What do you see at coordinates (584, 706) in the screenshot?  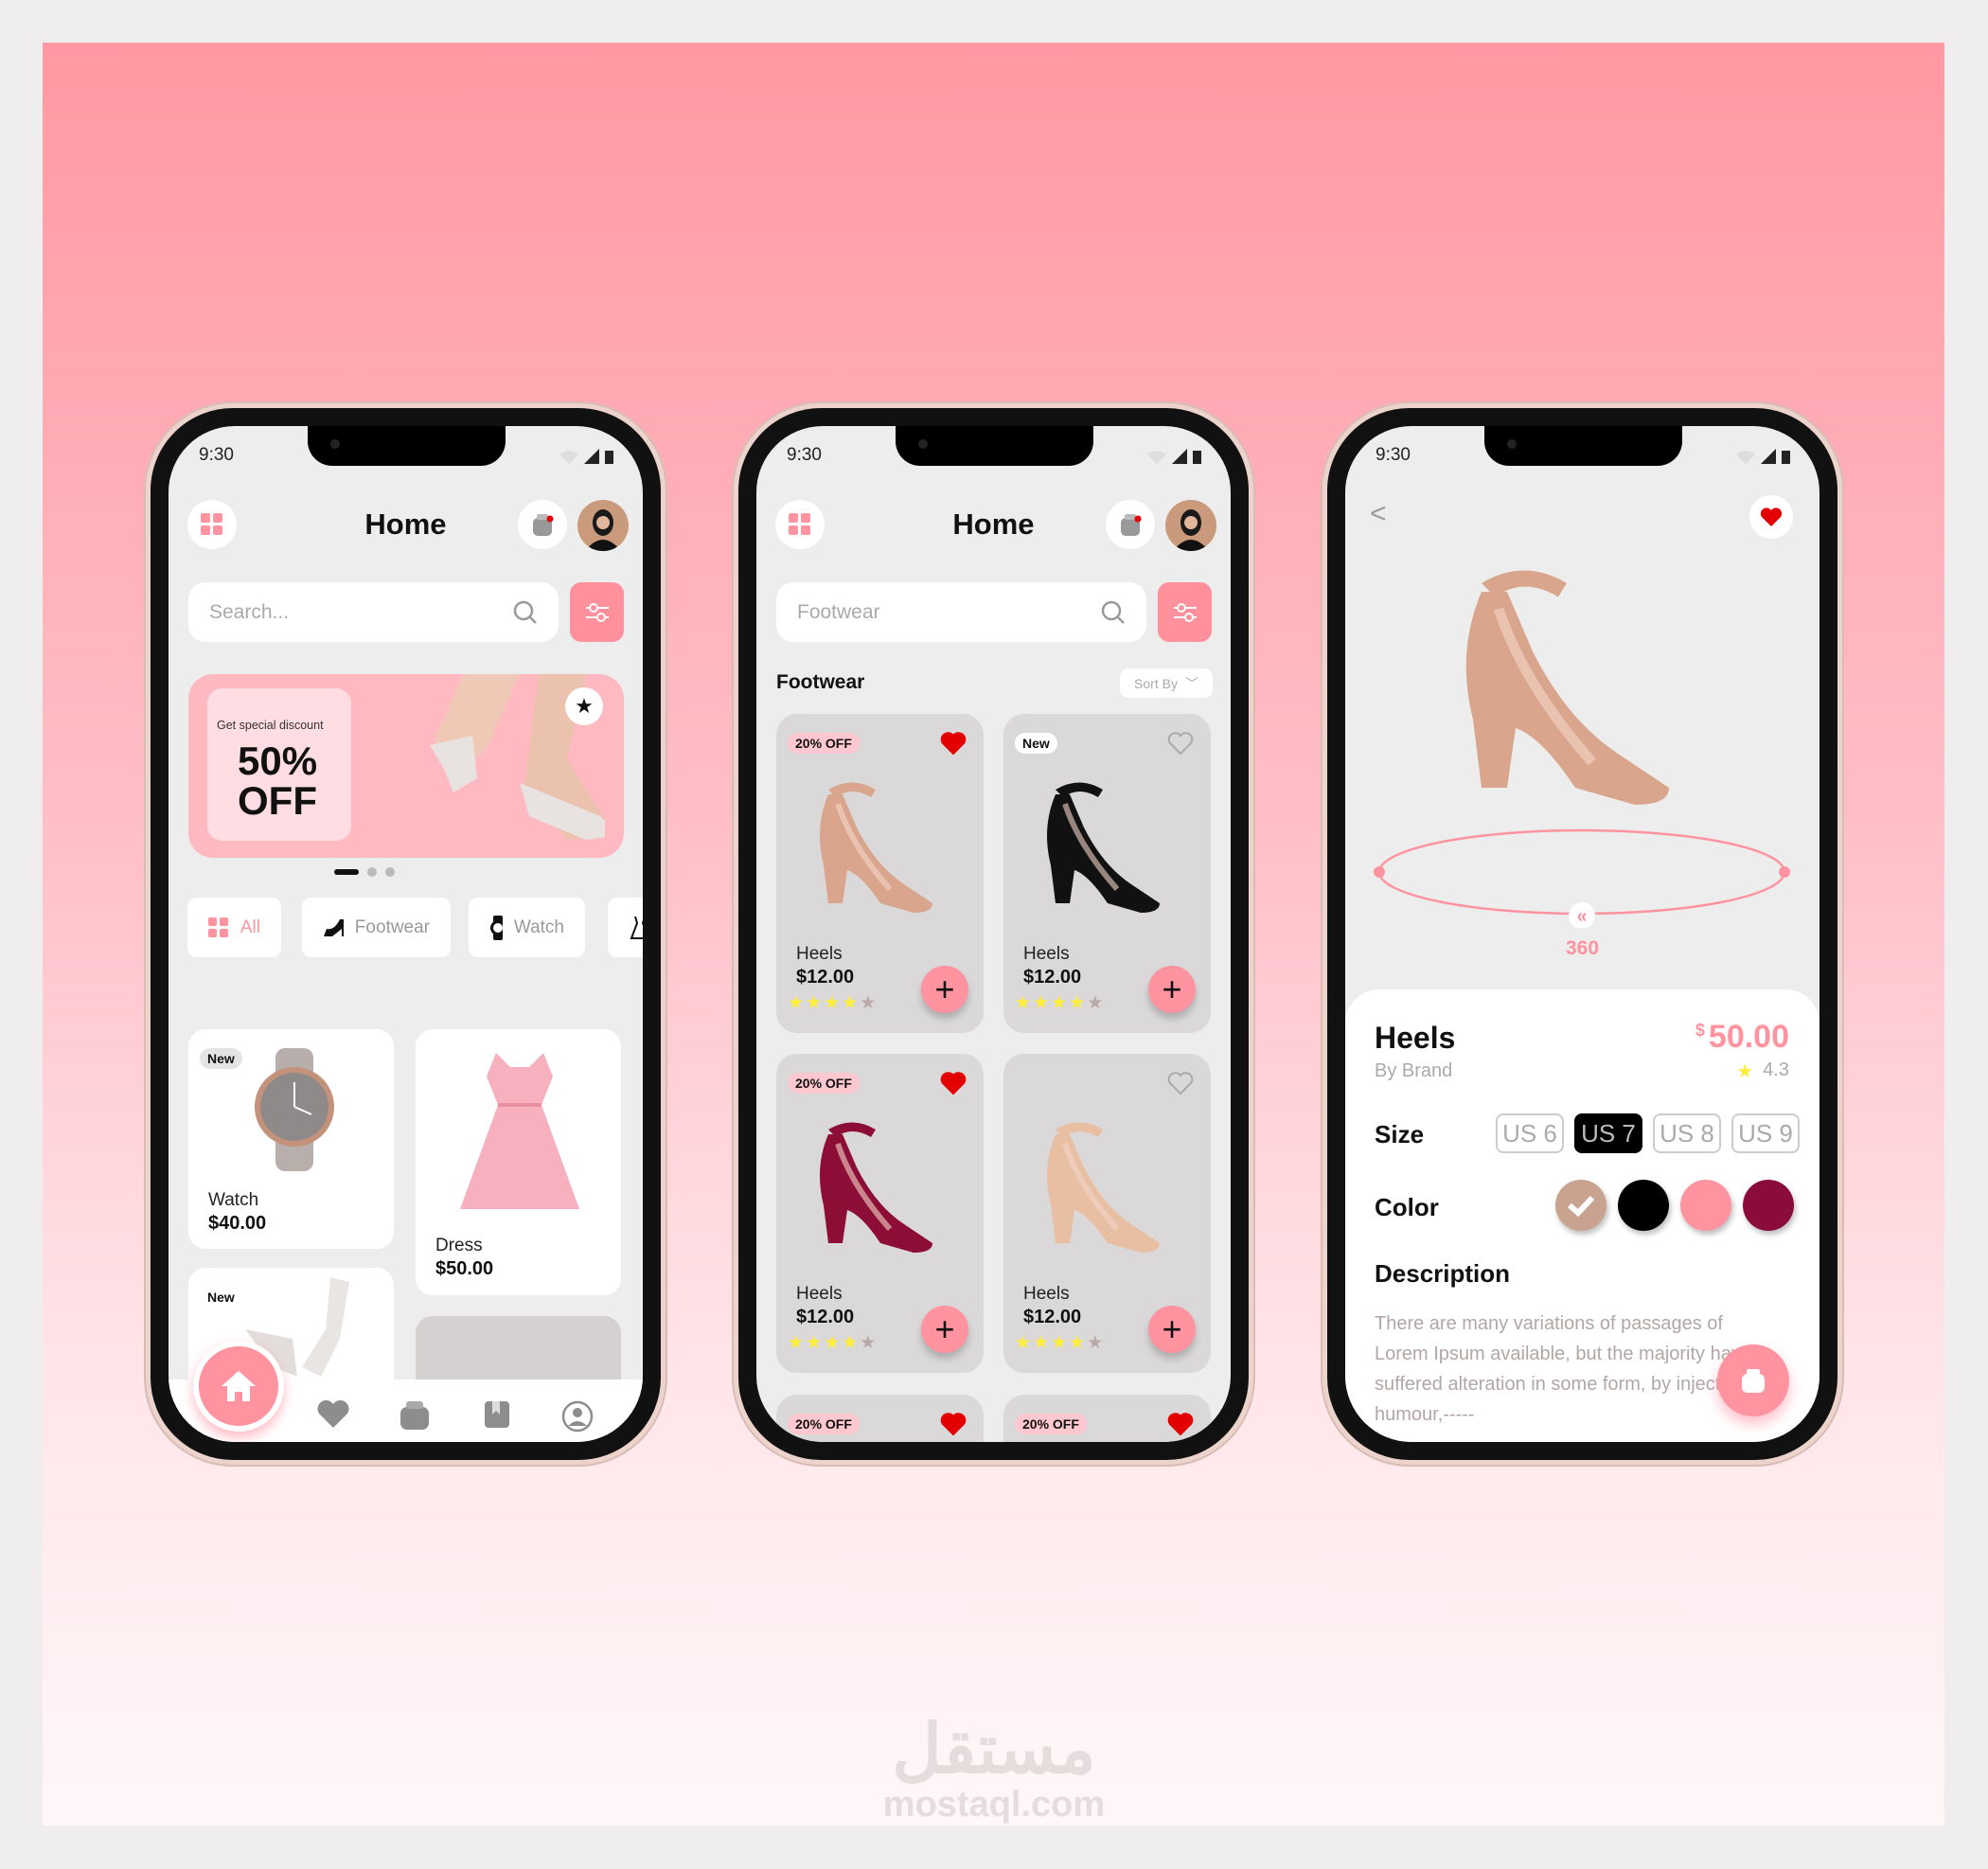 I see `favorite-star-button: ★` at bounding box center [584, 706].